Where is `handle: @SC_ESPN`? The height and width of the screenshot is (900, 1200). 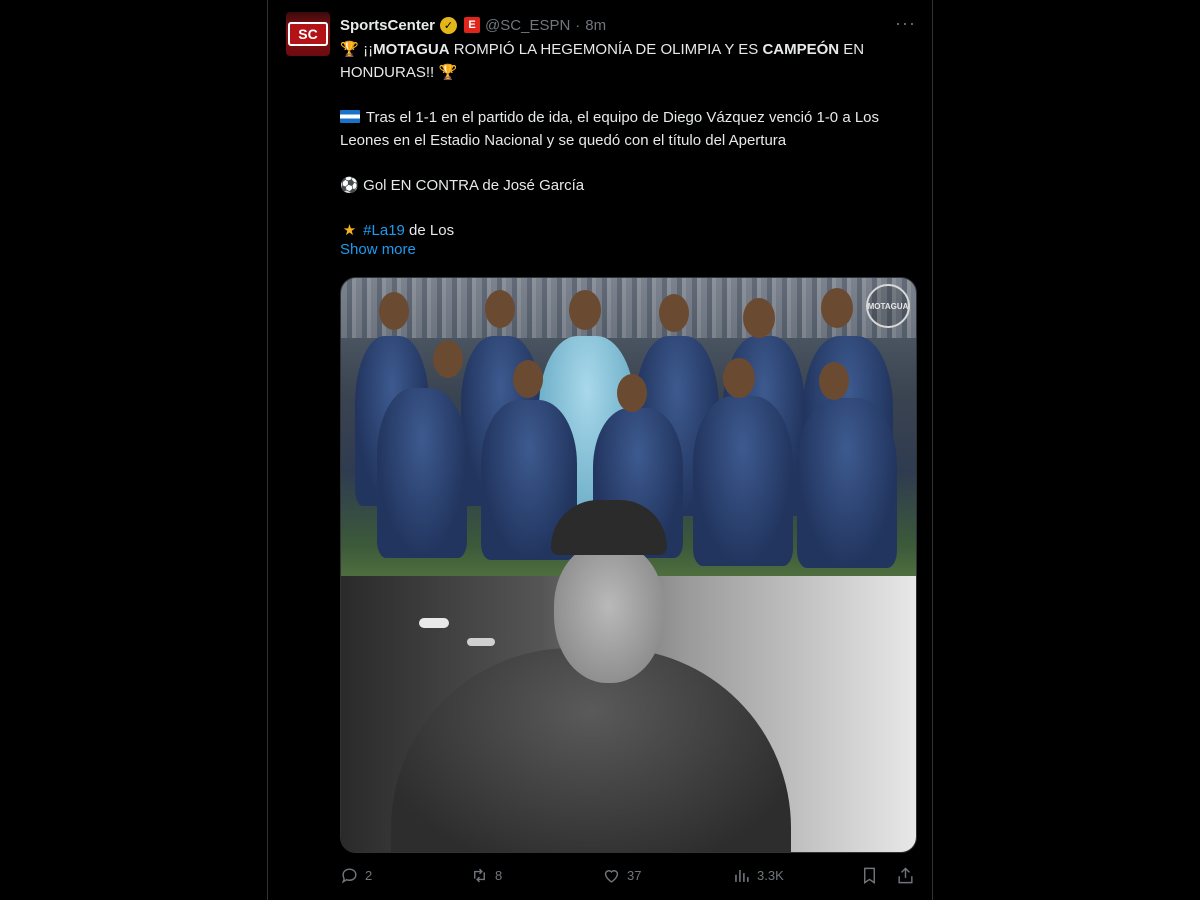
handle: @SC_ESPN is located at coordinates (527, 25).